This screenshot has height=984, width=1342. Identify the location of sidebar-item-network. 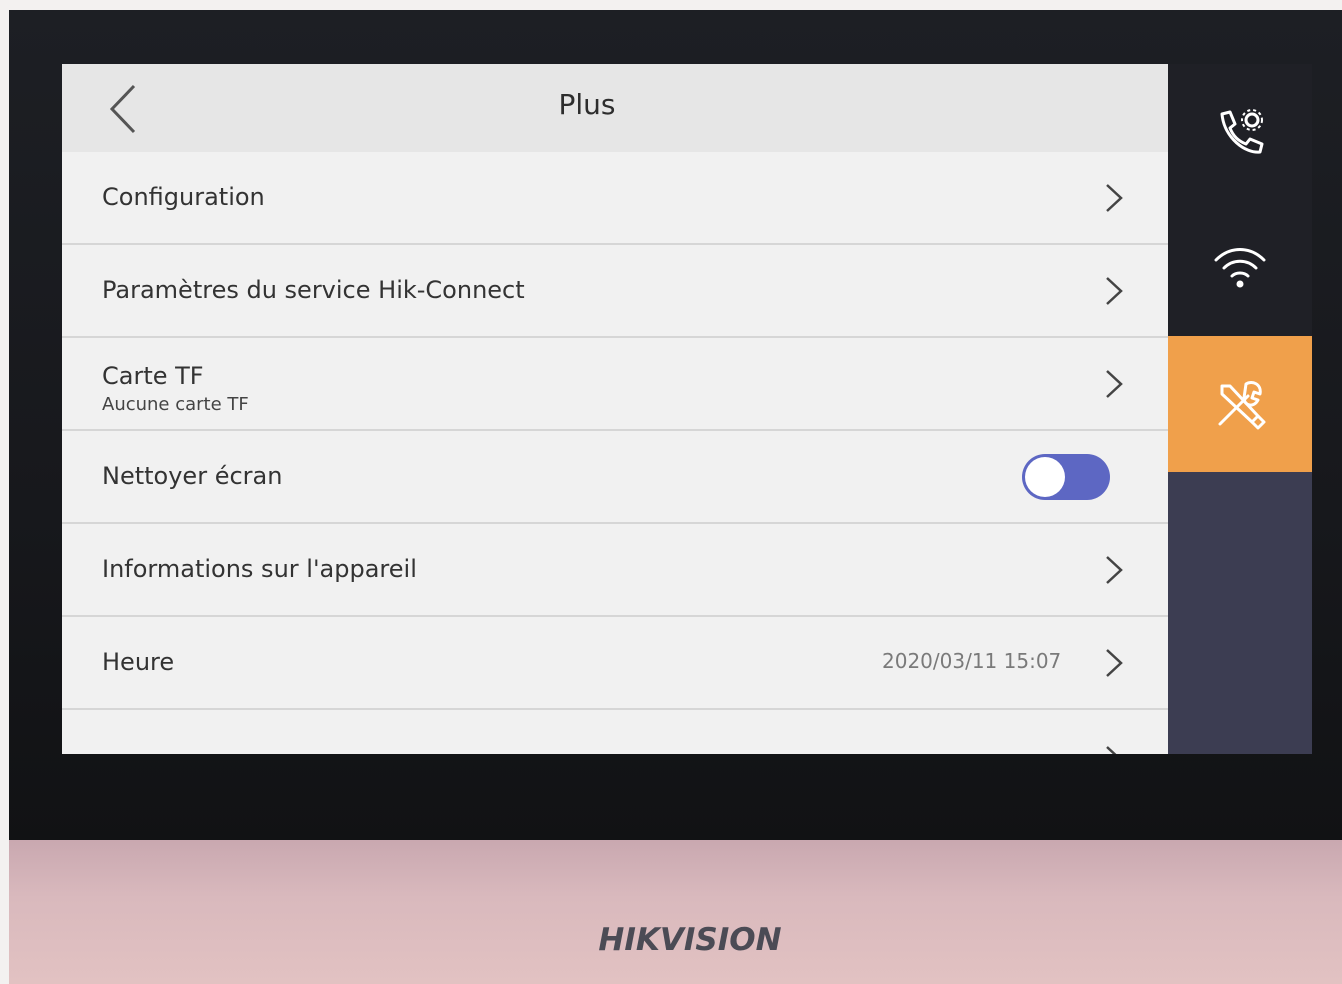
(1240, 268).